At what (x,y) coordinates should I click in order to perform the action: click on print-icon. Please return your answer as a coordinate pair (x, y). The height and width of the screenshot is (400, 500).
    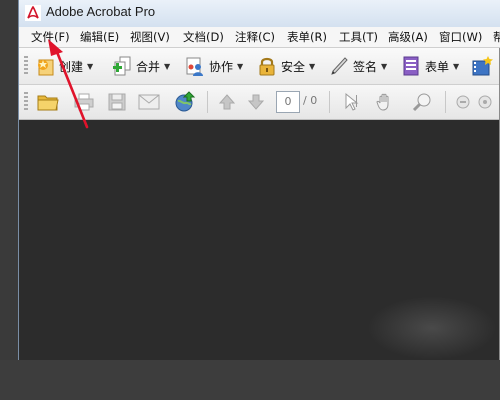
    Looking at the image, I should click on (84, 102).